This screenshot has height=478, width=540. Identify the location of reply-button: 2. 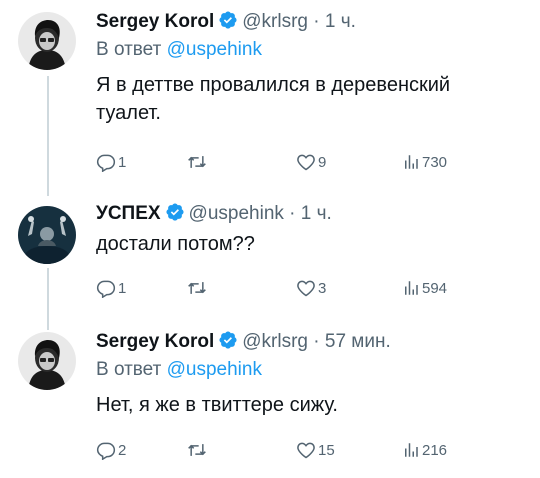
(111, 450).